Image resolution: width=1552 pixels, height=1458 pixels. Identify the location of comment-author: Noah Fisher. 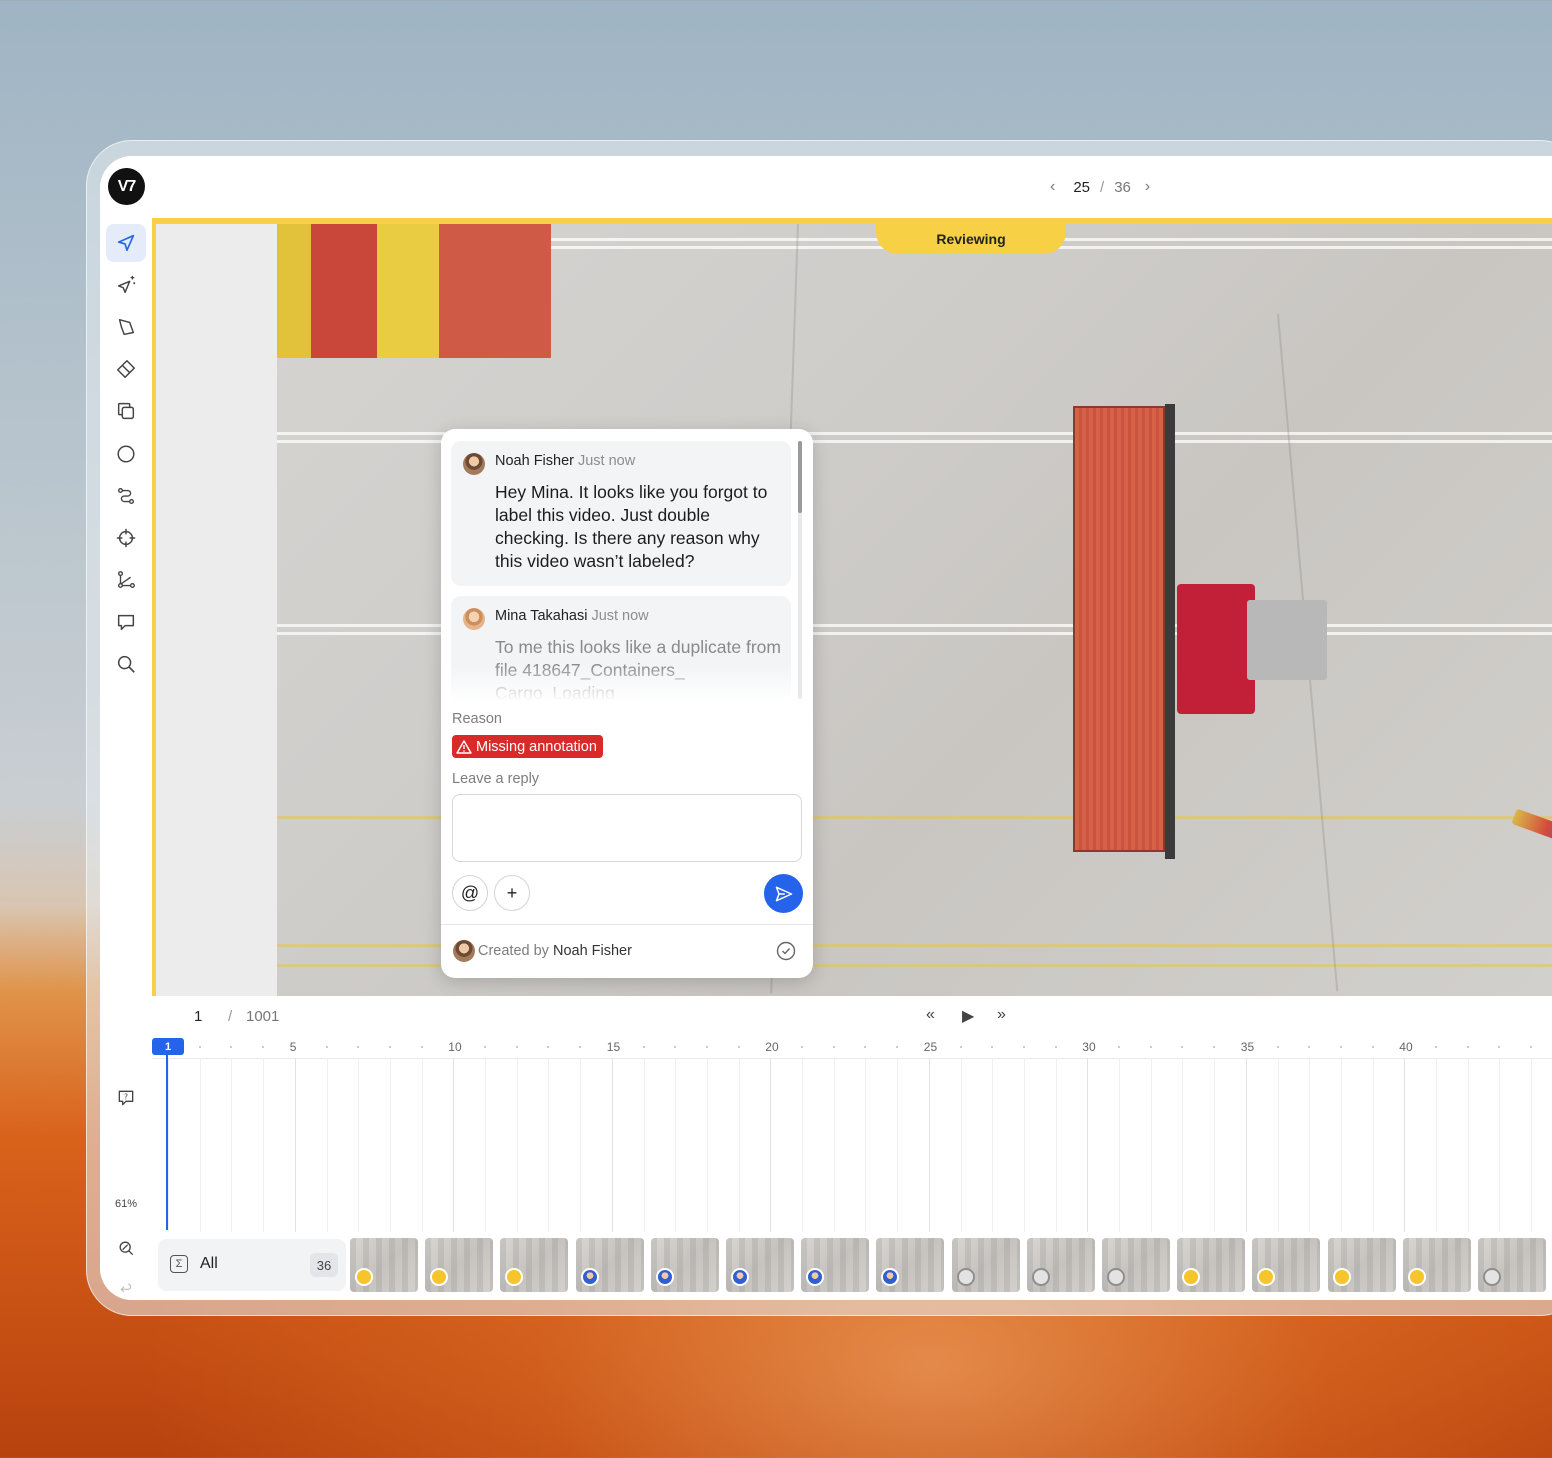
(534, 461).